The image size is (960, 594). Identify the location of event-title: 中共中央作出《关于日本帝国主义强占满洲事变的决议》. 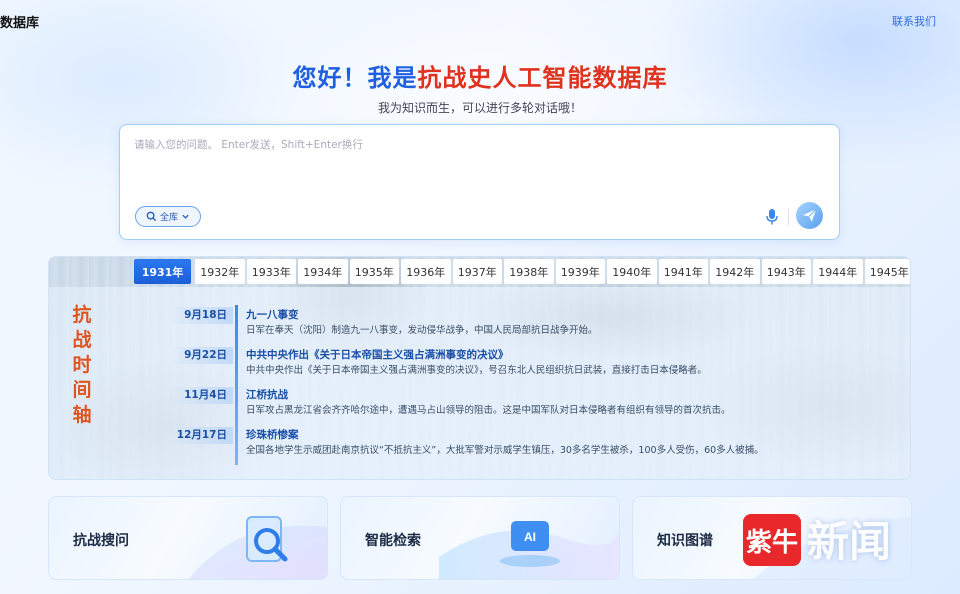
(377, 355).